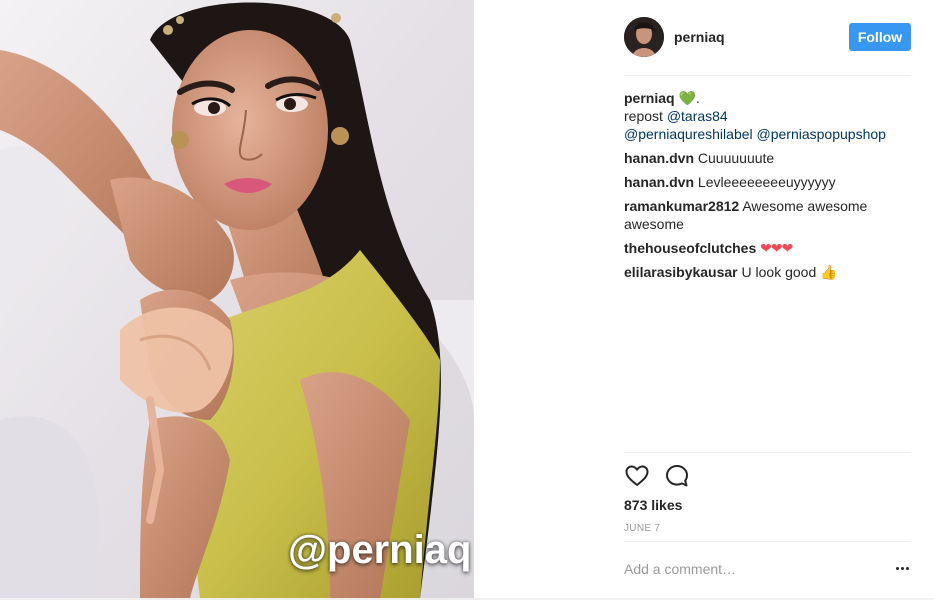 This screenshot has width=934, height=600. Describe the element at coordinates (754, 569) in the screenshot. I see `add-comment-input` at that location.